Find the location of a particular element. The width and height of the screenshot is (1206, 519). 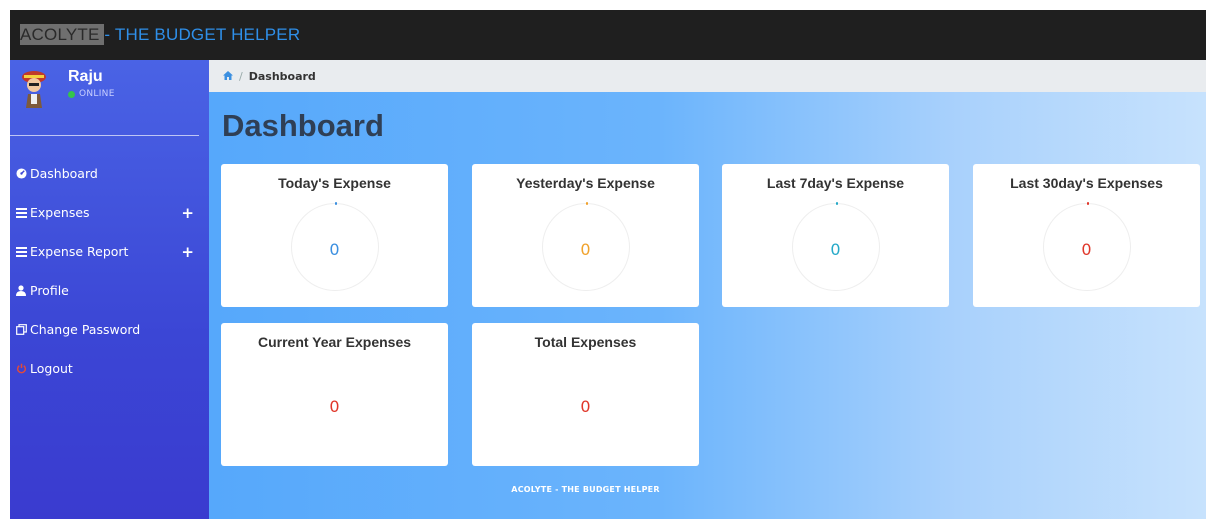

page-title: Dashboard is located at coordinates (303, 125).